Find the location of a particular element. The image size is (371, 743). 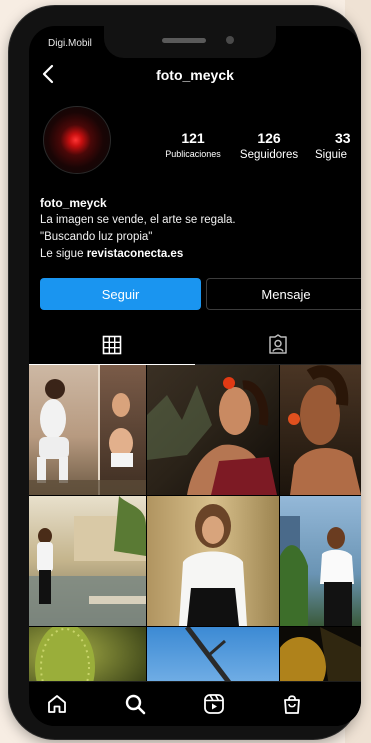

stat-followers-count: 126 is located at coordinates (269, 138).